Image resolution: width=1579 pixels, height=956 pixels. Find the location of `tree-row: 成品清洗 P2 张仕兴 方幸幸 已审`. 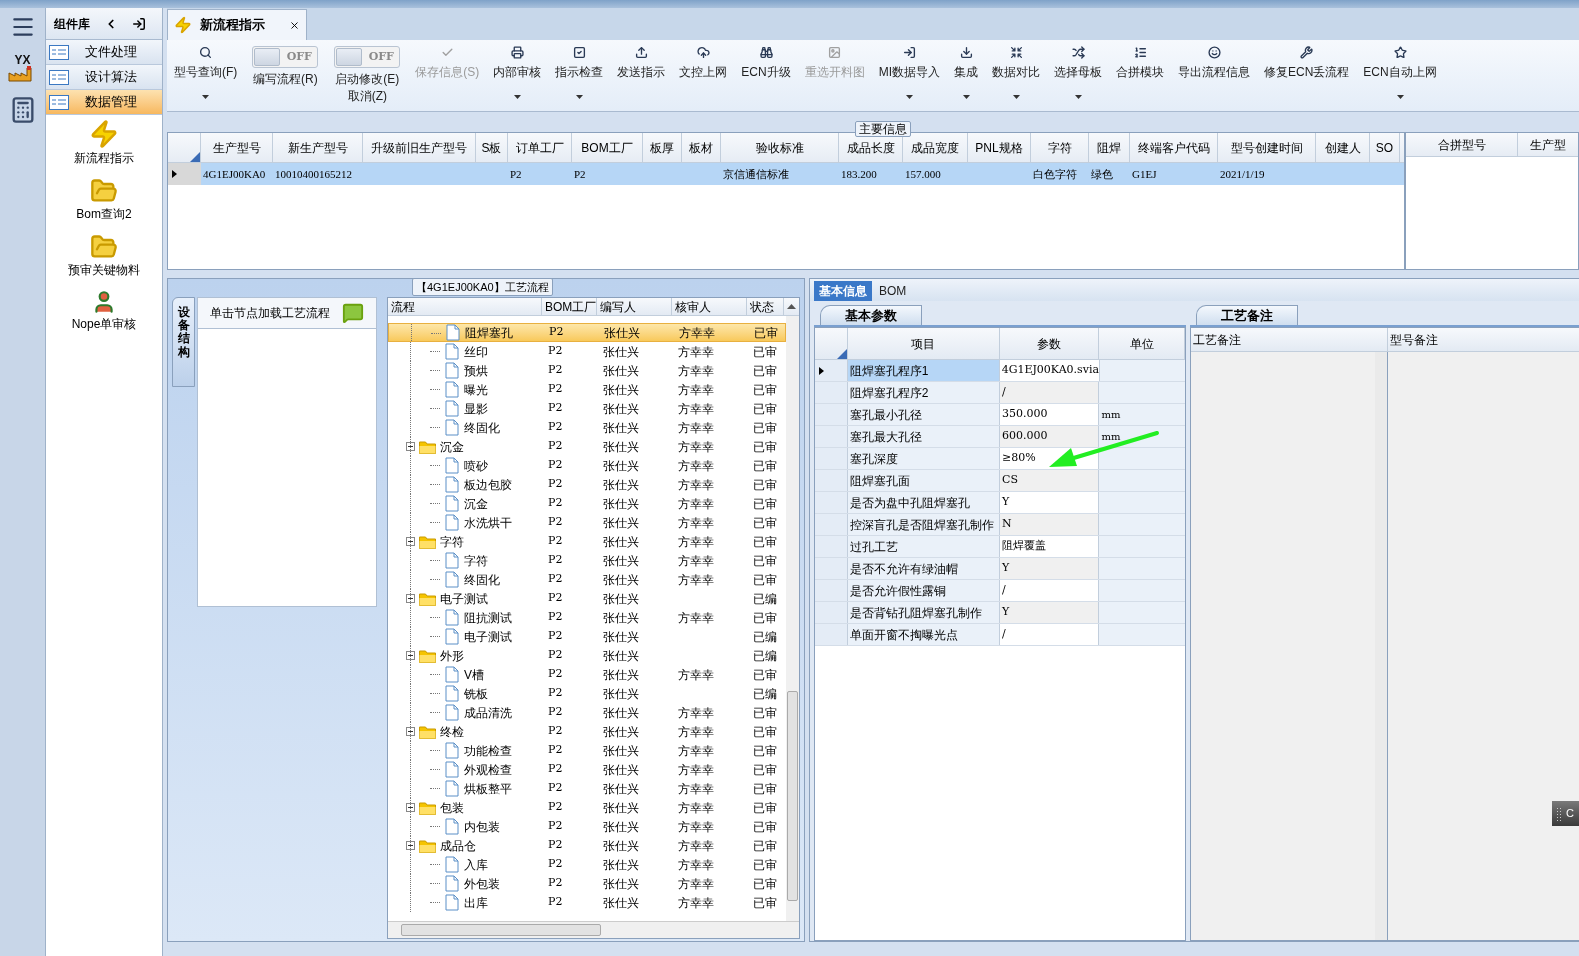

tree-row: 成品清洗 P2 张仕兴 方幸幸 已审 is located at coordinates (587, 712).